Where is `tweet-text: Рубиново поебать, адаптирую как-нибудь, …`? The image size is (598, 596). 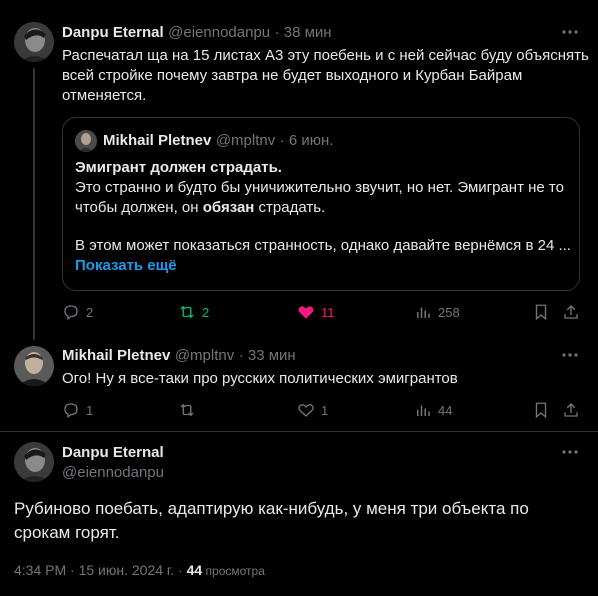 tweet-text: Рубиново поебать, адаптирую как-нибудь, … is located at coordinates (271, 521).